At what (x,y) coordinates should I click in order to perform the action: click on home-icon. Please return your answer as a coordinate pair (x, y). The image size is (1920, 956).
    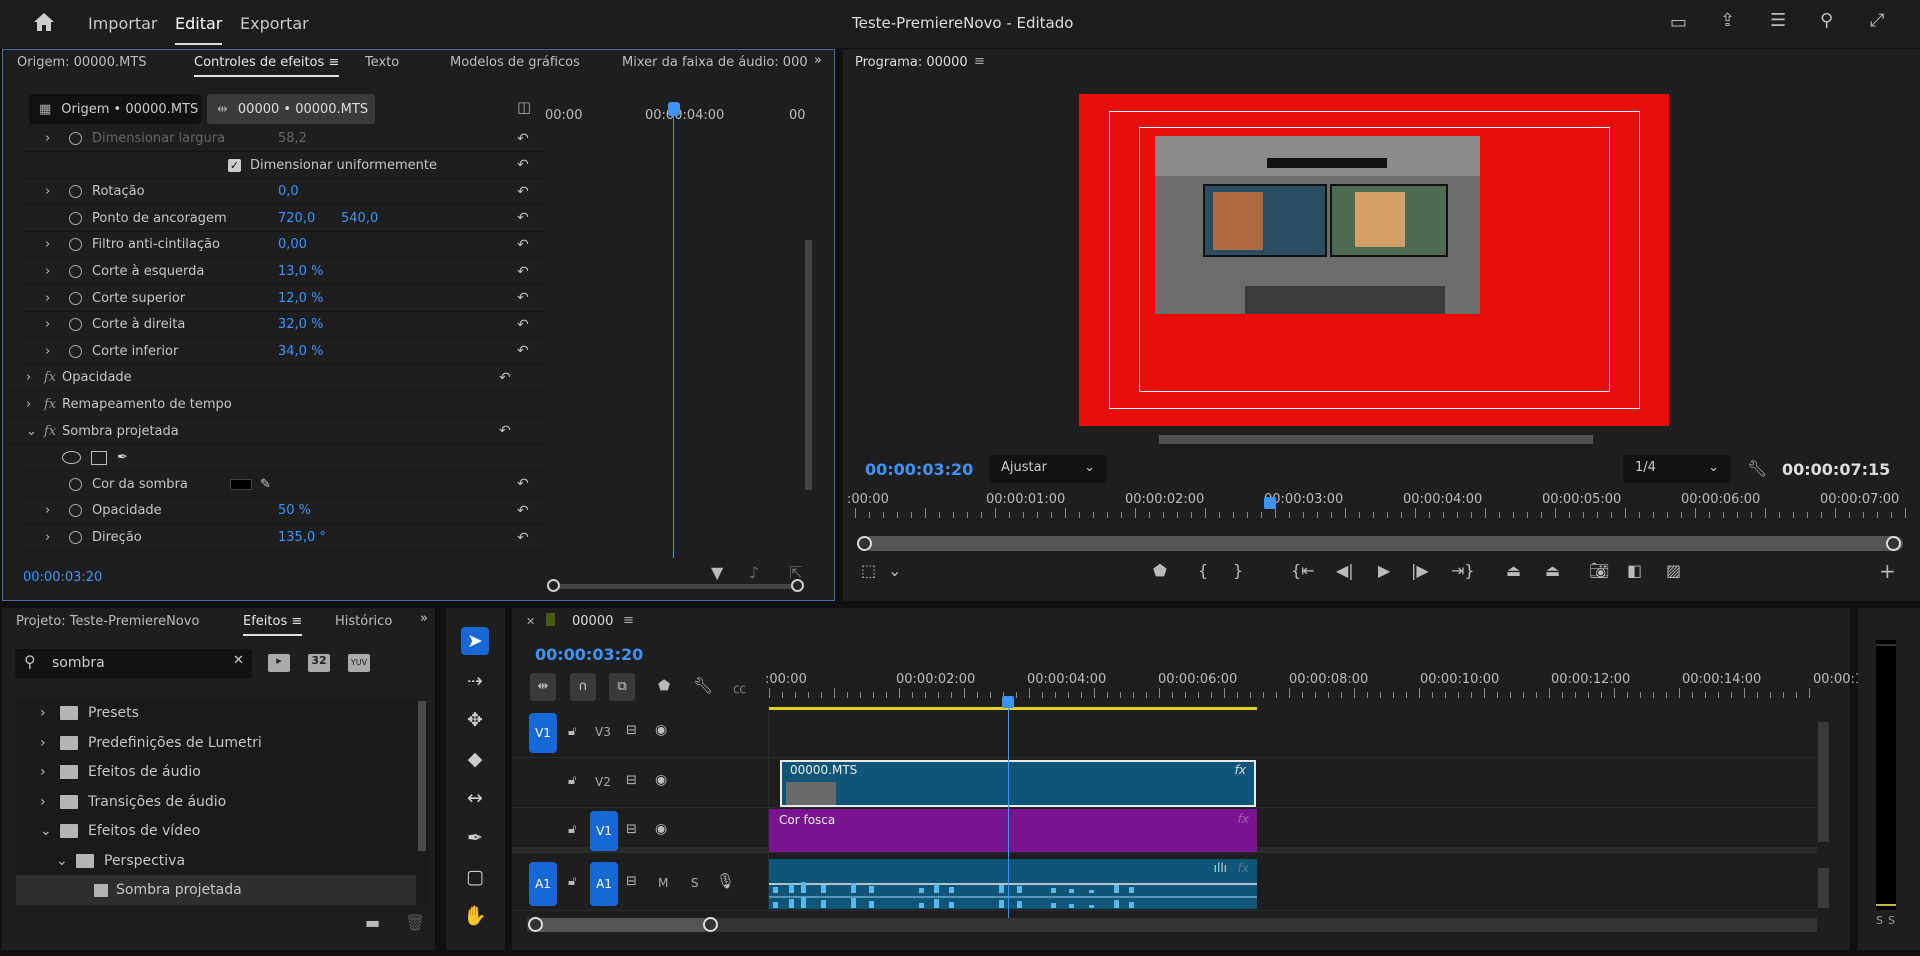
    Looking at the image, I should click on (44, 22).